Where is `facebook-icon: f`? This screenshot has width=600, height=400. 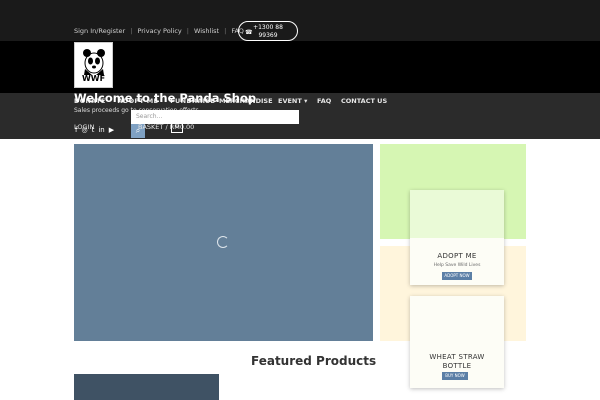 facebook-icon: f is located at coordinates (76, 130).